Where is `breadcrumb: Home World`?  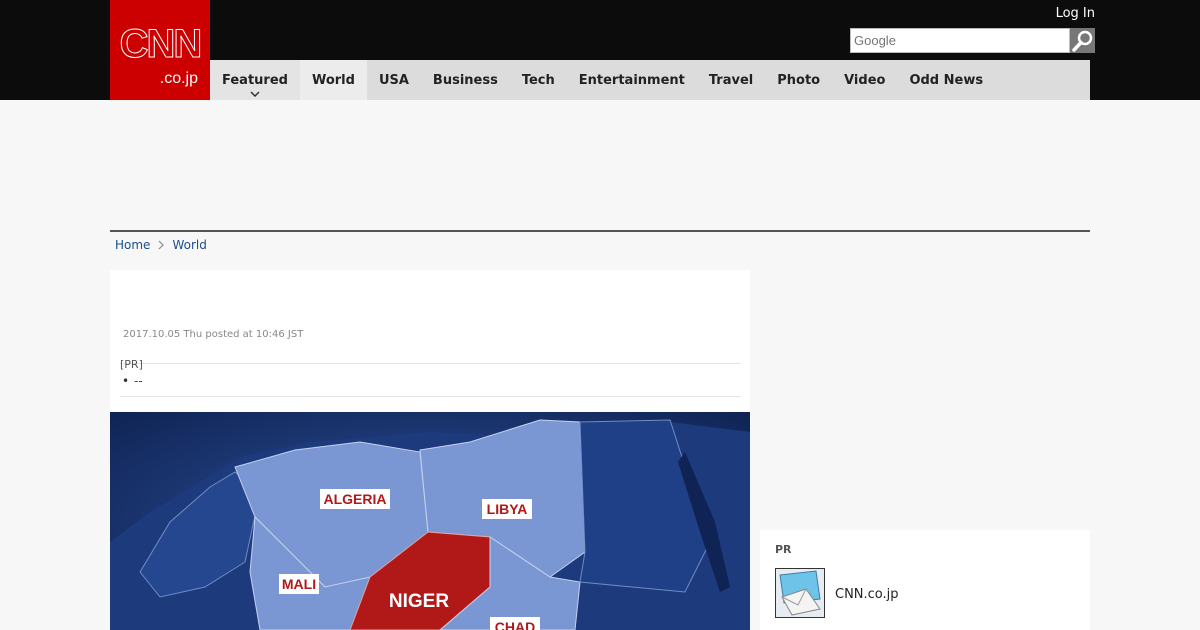
breadcrumb: Home World is located at coordinates (161, 245).